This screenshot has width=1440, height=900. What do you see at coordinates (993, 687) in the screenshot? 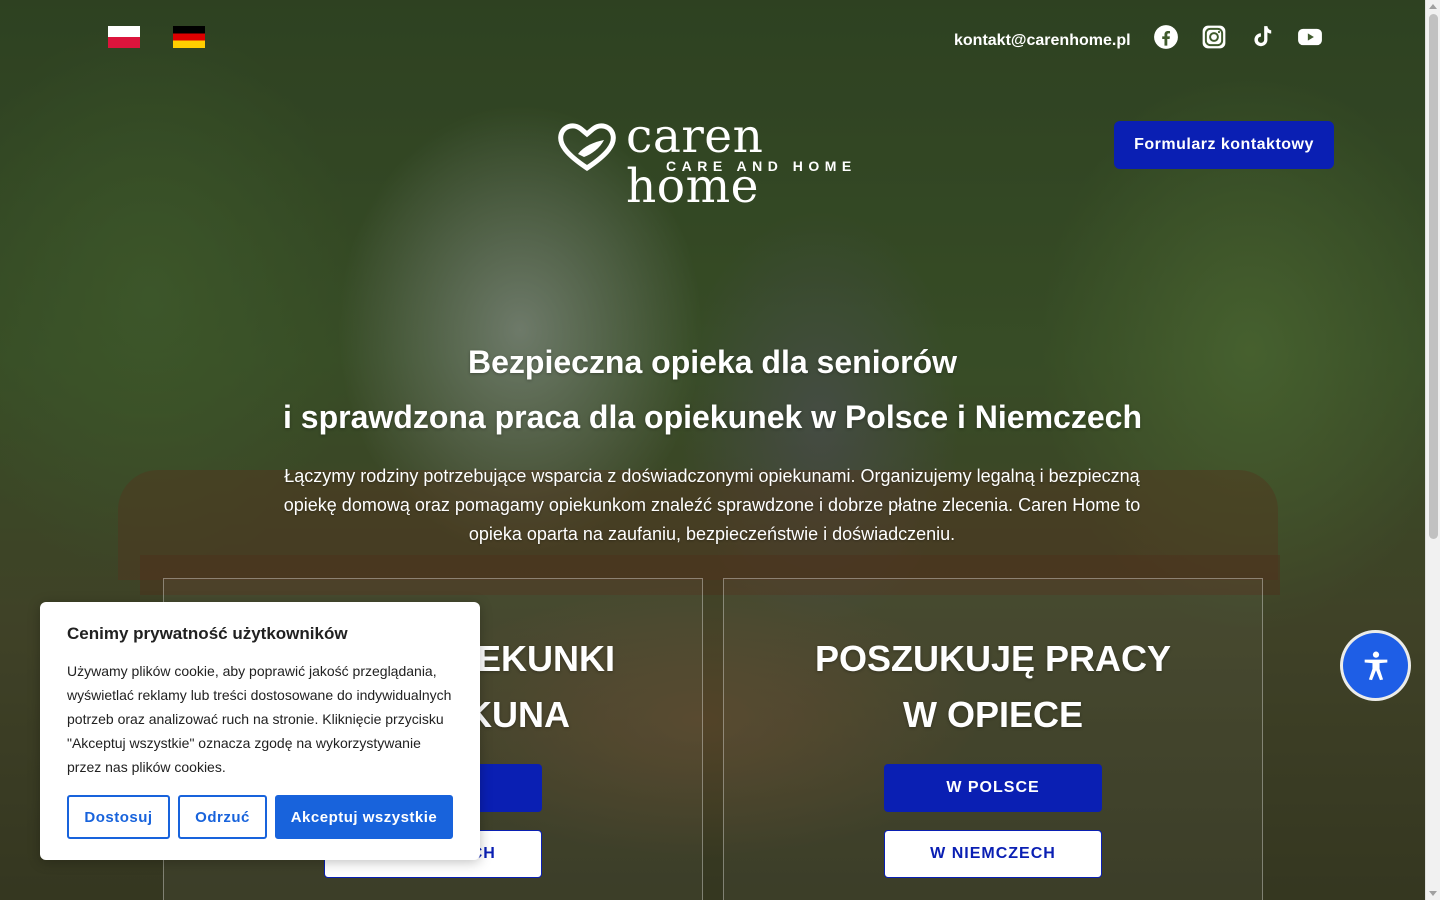
I see `card-title: POSZUKUJĘ PRACY W OPIECE` at bounding box center [993, 687].